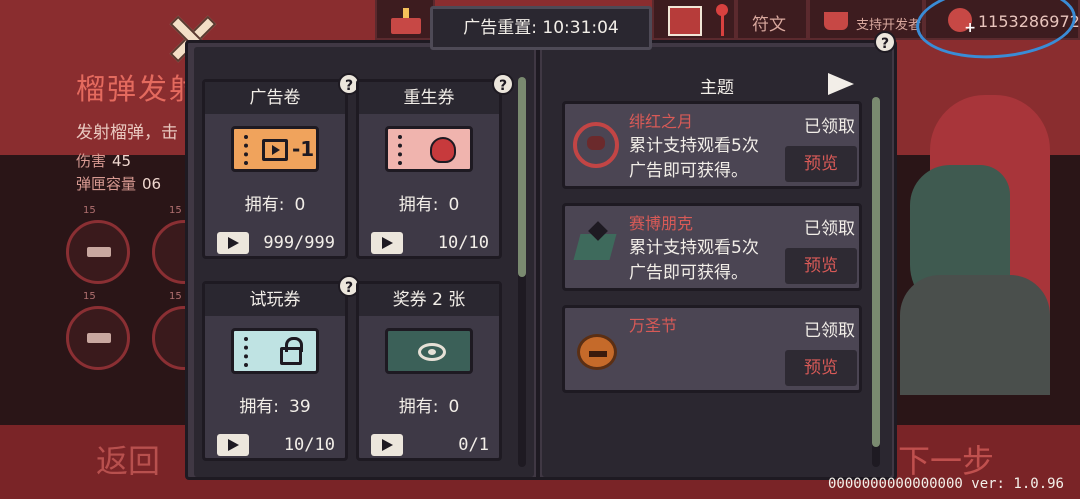  I want to click on video-play-icon, so click(275, 150).